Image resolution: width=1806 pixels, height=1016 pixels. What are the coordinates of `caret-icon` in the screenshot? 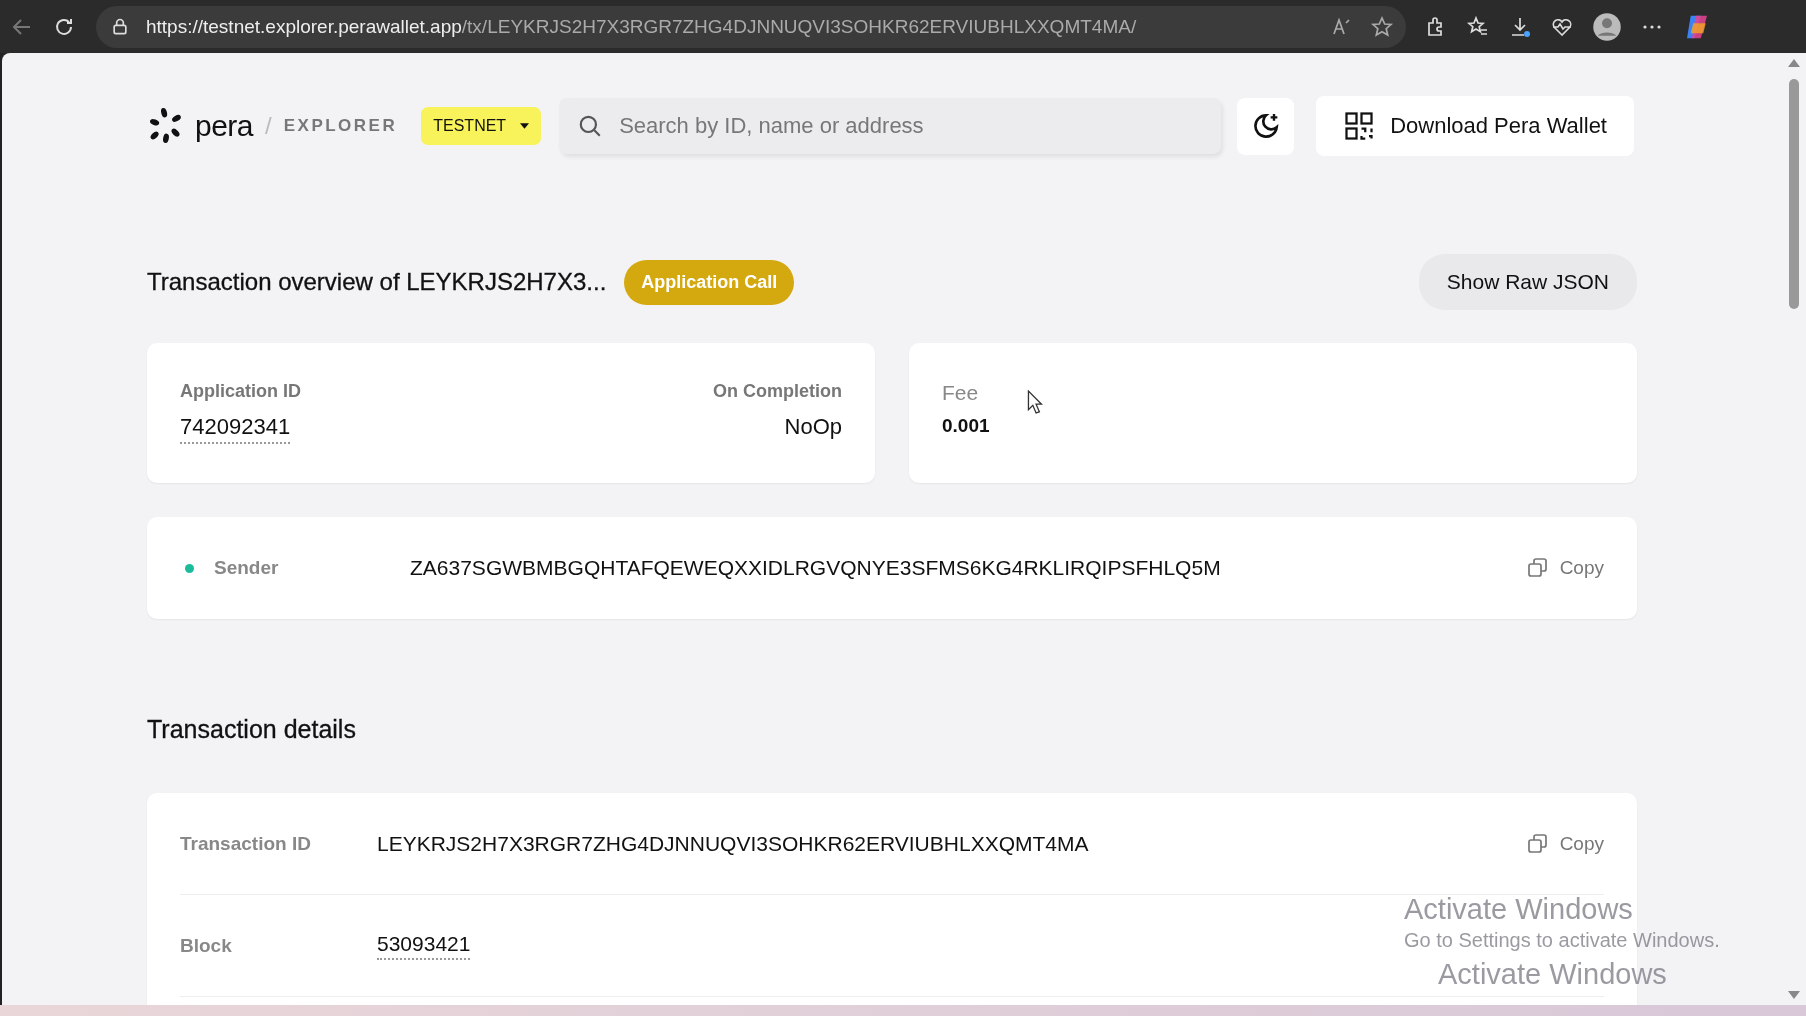 It's located at (525, 126).